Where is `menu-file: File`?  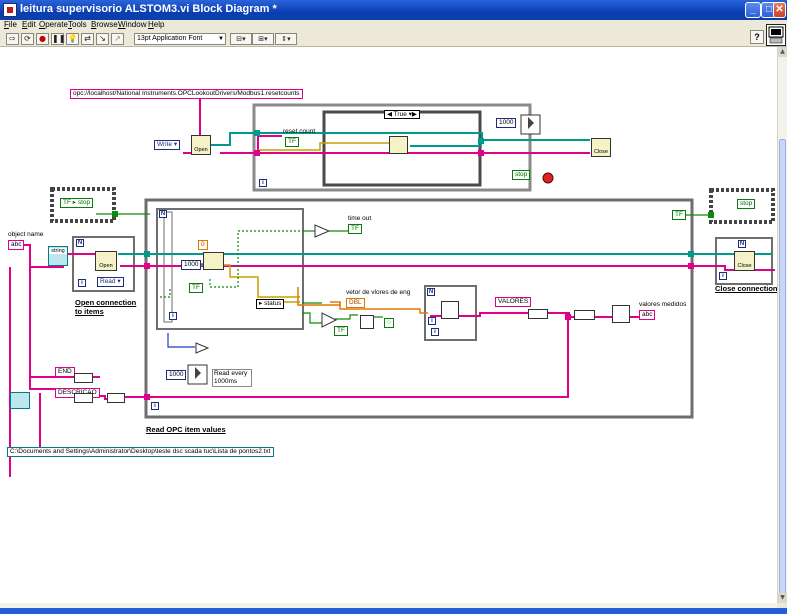 menu-file: File is located at coordinates (10, 24).